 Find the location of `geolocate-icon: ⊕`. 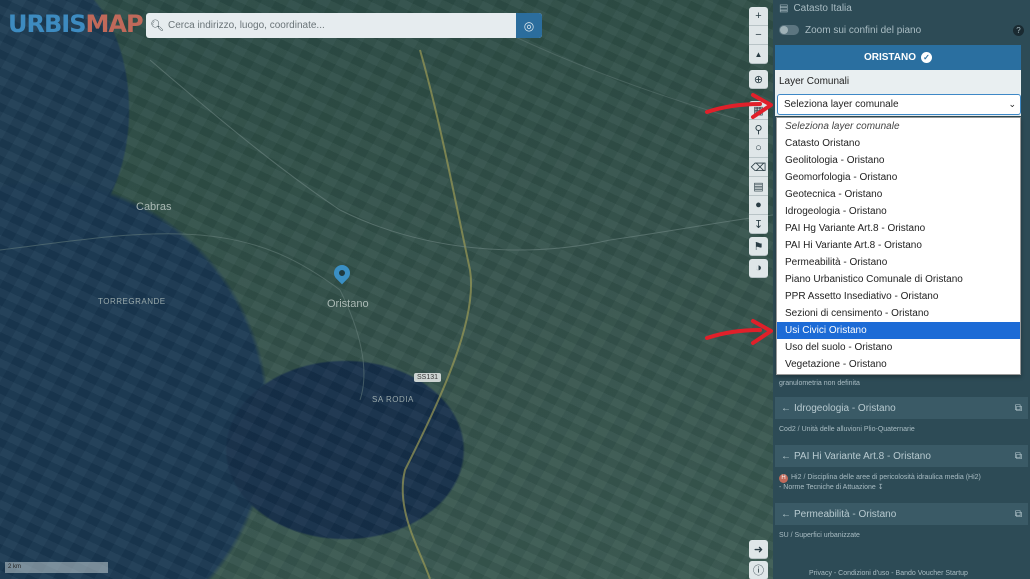

geolocate-icon: ⊕ is located at coordinates (758, 79).